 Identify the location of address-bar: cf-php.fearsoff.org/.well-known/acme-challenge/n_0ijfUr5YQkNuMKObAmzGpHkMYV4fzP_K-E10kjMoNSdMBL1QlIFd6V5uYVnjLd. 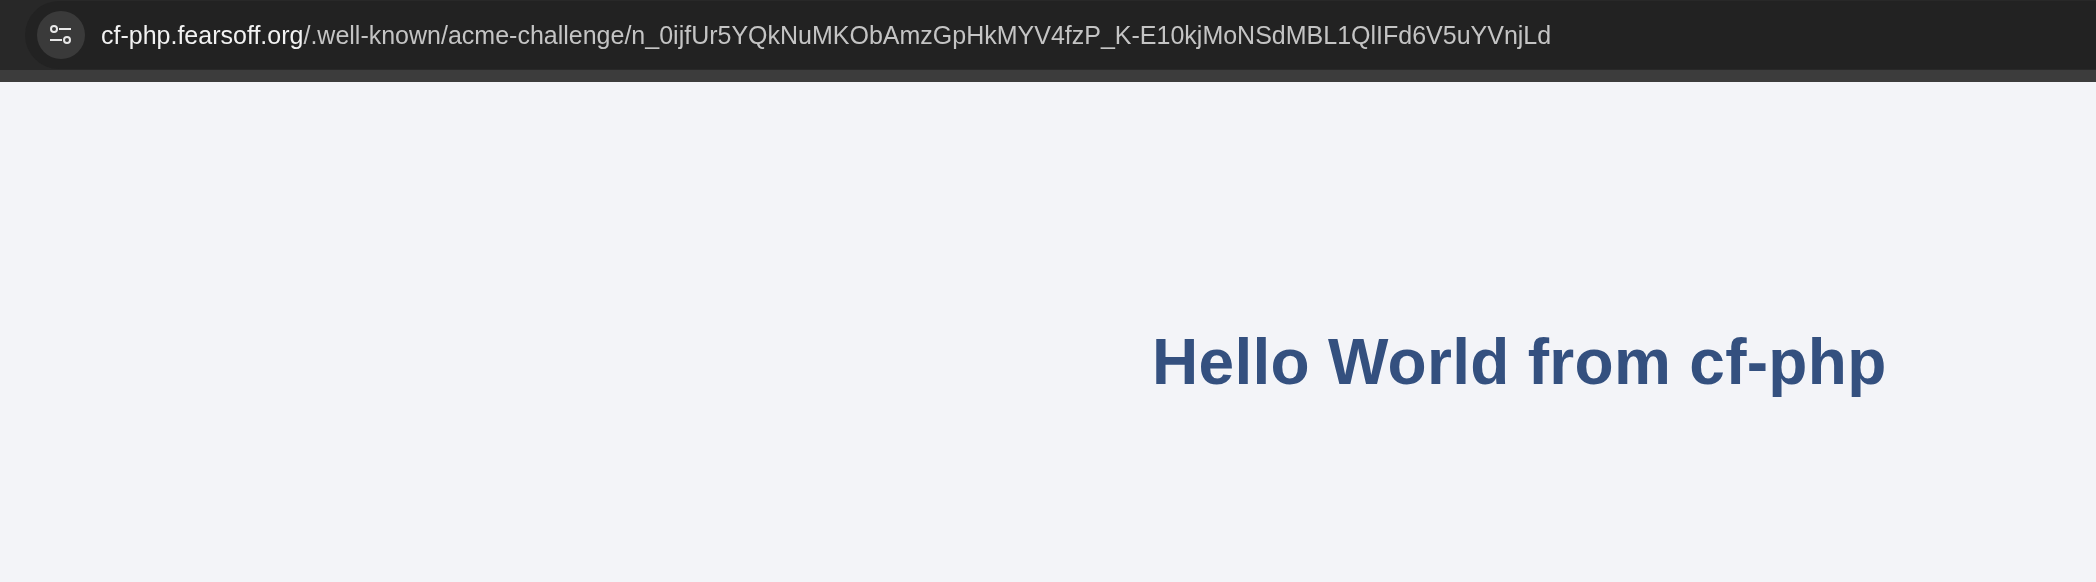
(1060, 35).